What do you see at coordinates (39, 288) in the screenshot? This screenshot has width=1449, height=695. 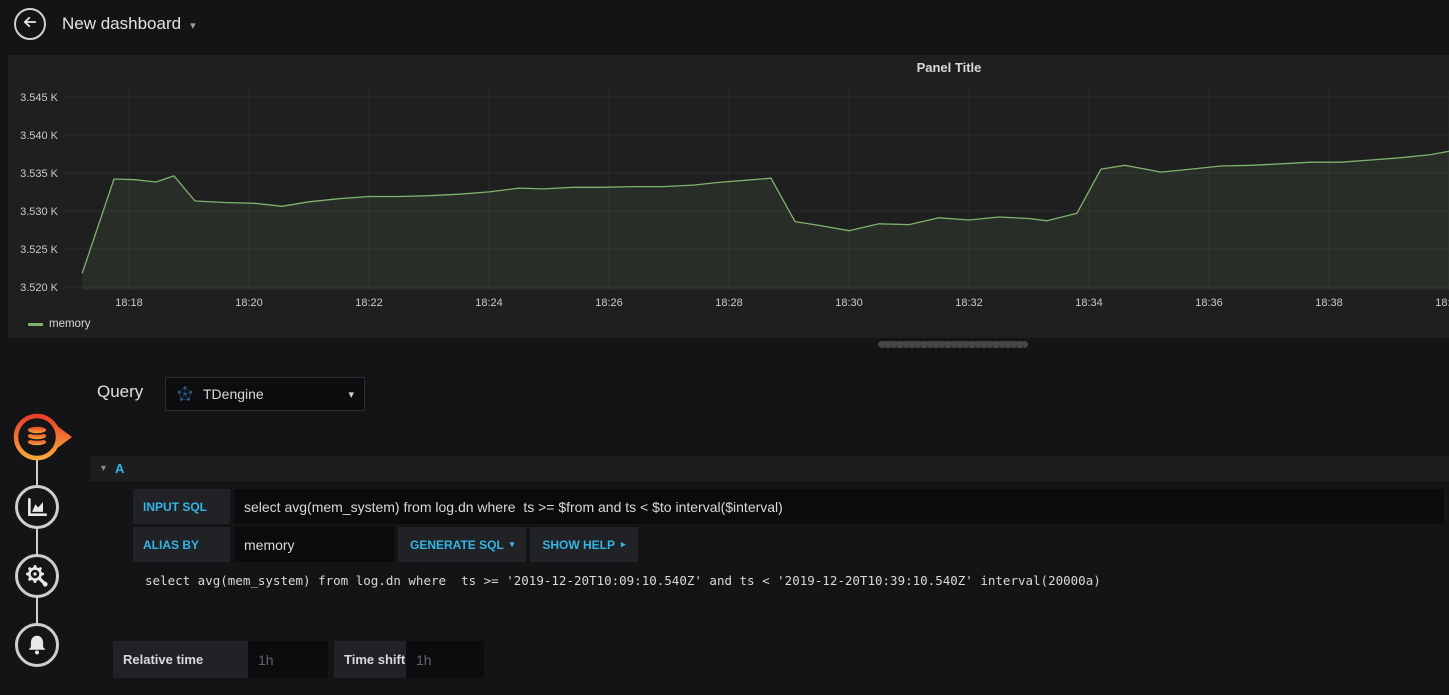 I see `svg-text: 3.520 K` at bounding box center [39, 288].